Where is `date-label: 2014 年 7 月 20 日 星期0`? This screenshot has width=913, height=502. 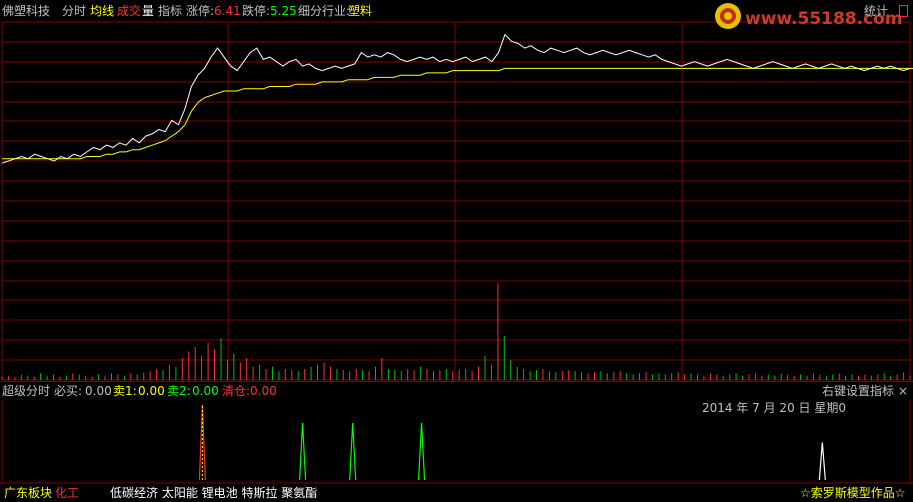
date-label: 2014 年 7 月 20 日 星期0 is located at coordinates (774, 408).